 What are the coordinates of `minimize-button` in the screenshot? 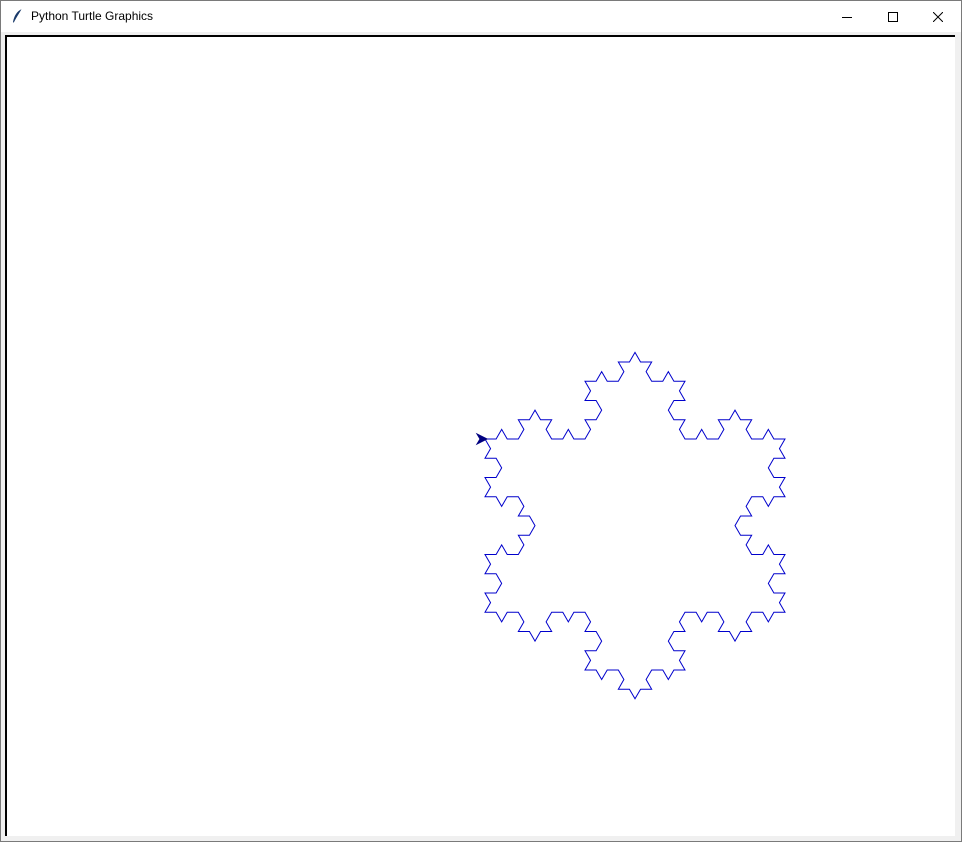 It's located at (847, 16).